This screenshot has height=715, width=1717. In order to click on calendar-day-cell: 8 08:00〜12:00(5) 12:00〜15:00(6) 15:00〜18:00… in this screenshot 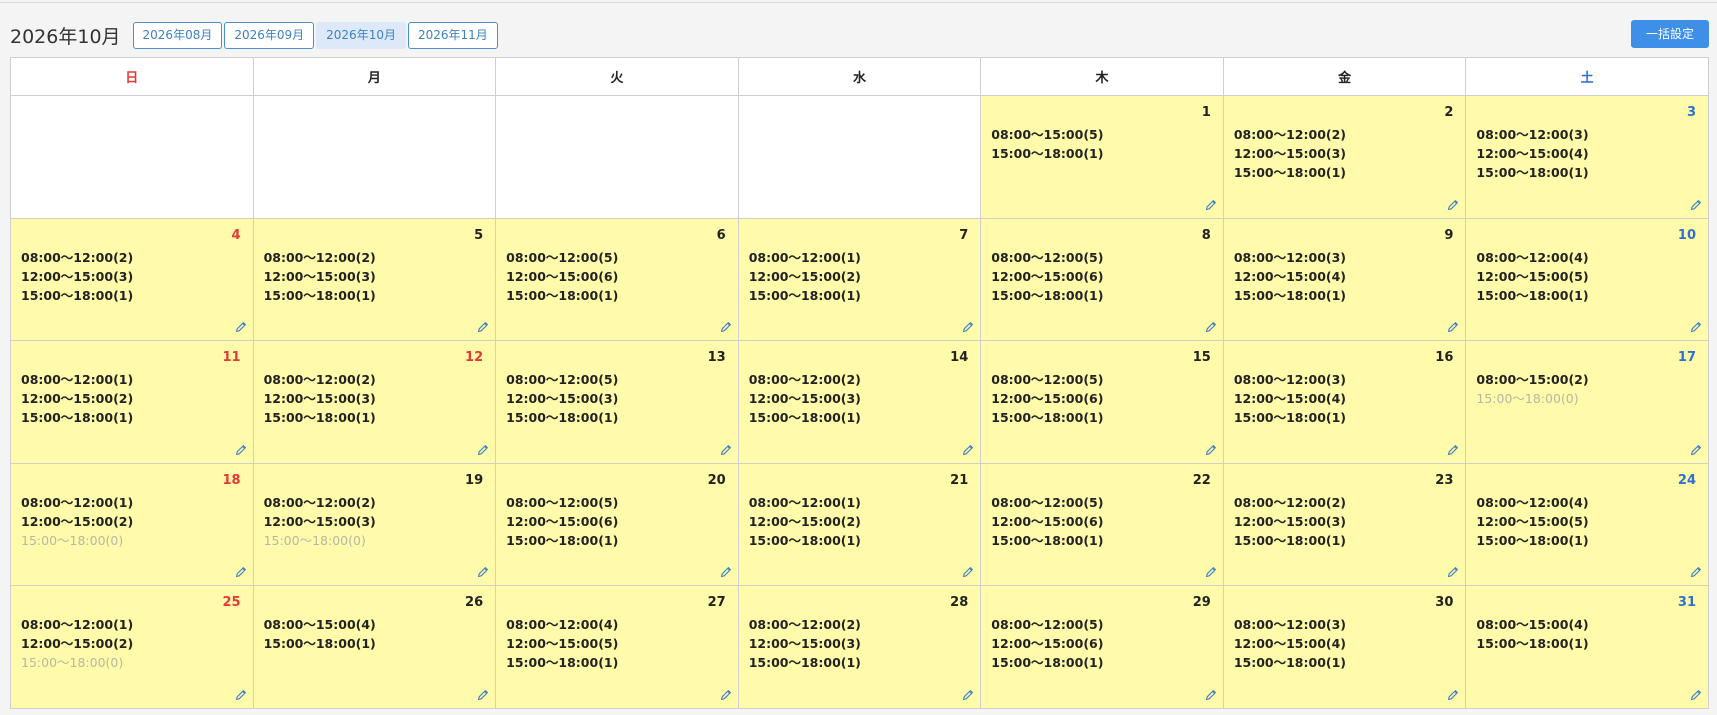, I will do `click(1102, 279)`.